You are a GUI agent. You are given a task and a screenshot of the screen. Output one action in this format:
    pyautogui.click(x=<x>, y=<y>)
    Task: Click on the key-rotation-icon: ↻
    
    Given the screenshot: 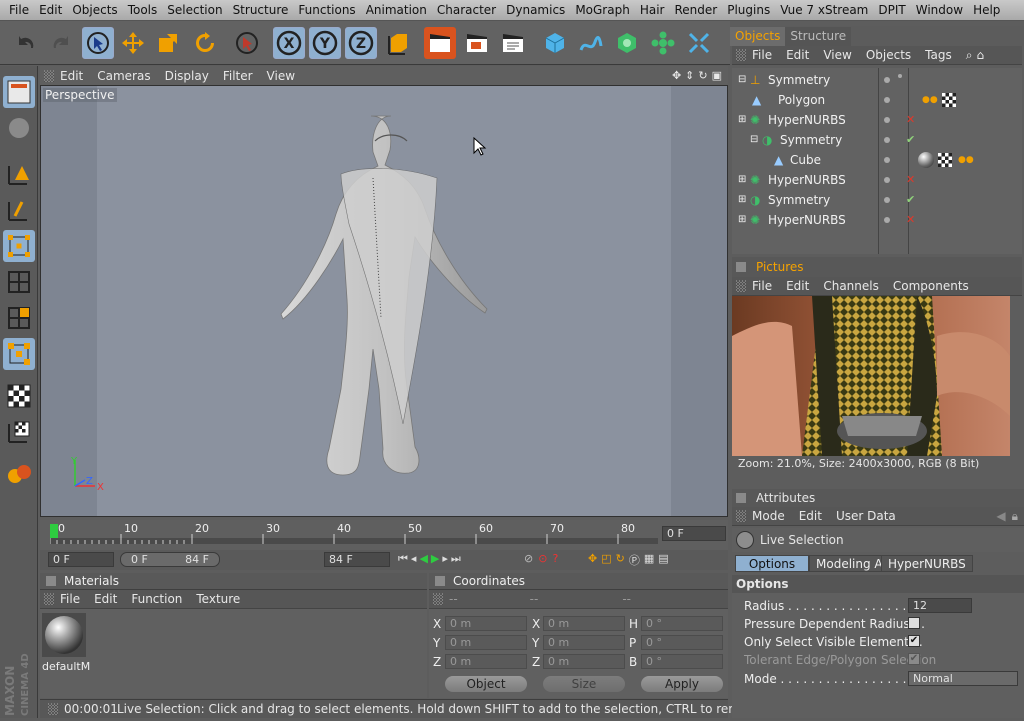 What is the action you would take?
    pyautogui.click(x=620, y=560)
    